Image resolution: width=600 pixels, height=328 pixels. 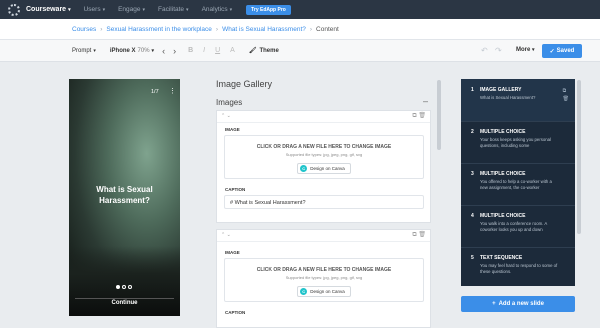 What do you see at coordinates (174, 51) in the screenshot?
I see `next-arrow-icon: ›` at bounding box center [174, 51].